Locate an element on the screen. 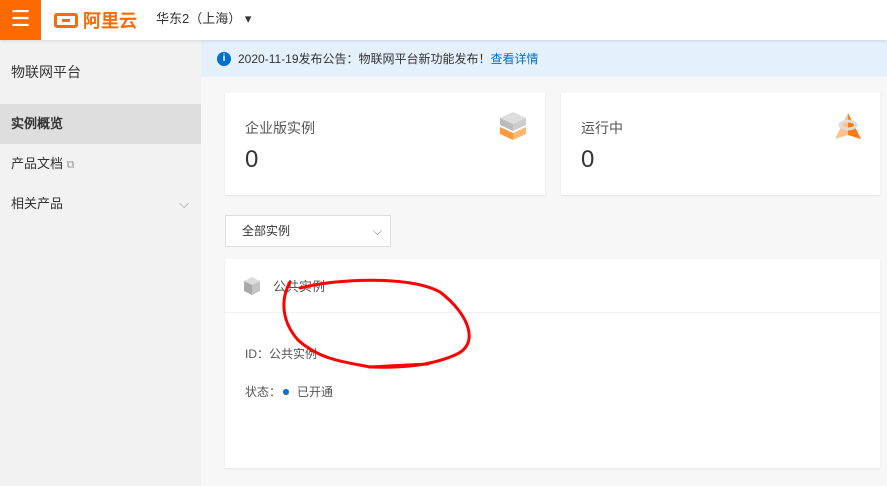 Image resolution: width=887 pixels, height=486 pixels. sidebar-title: 物联网平台 is located at coordinates (46, 72).